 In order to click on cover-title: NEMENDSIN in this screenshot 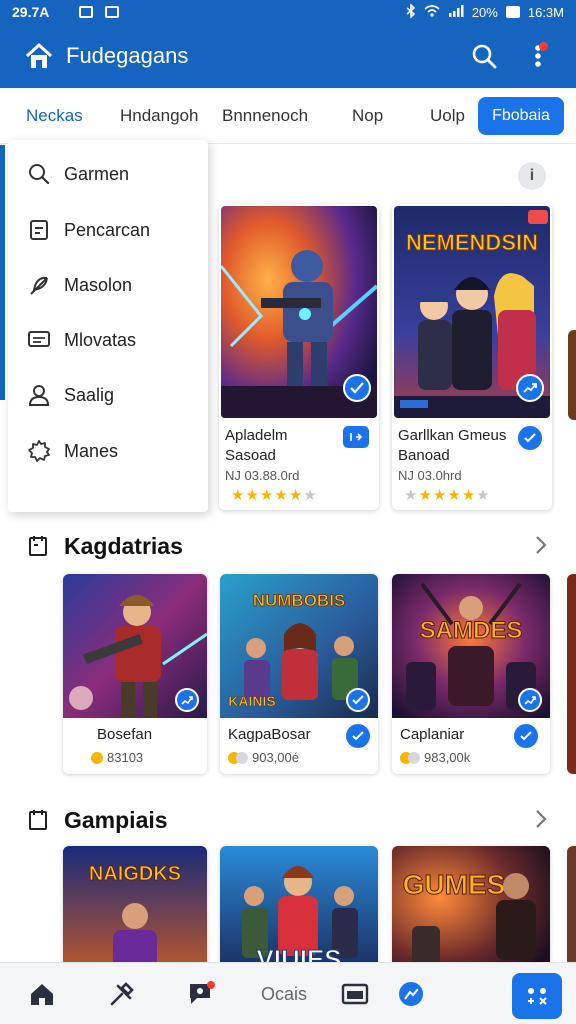, I will do `click(472, 242)`.